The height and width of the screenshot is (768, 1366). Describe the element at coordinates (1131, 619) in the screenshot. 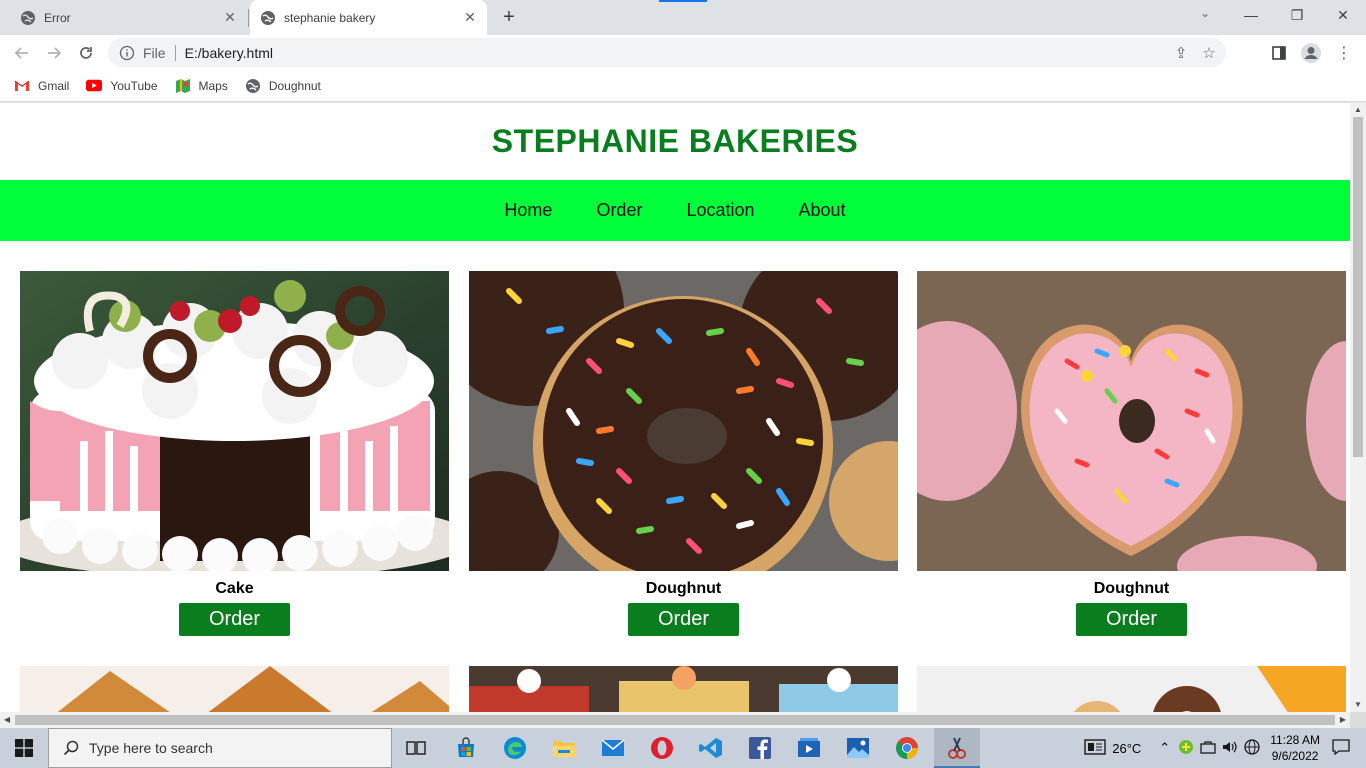

I see `order-button-doughnut-2: Order` at that location.